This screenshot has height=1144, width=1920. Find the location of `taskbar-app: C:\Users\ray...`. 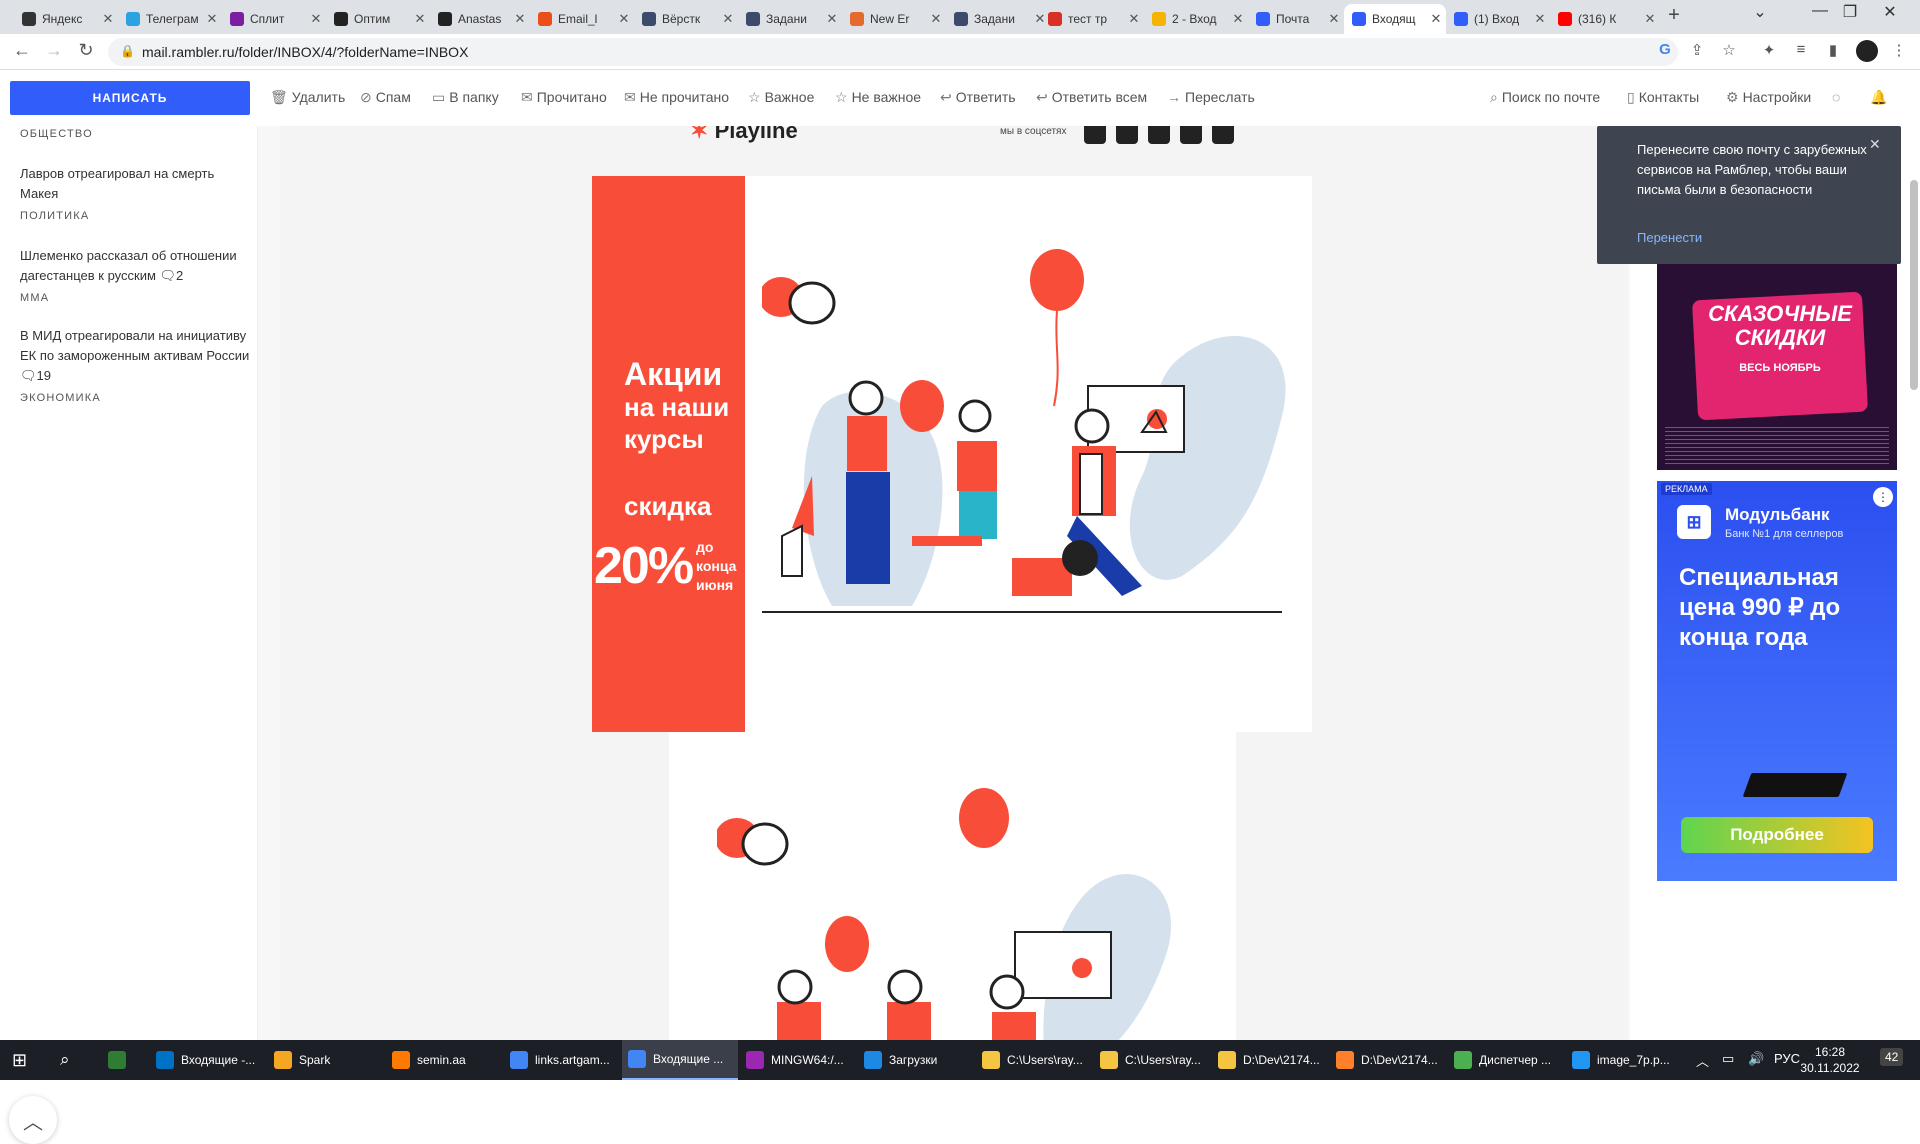

taskbar-app: C:\Users\ray... is located at coordinates (1152, 1060).